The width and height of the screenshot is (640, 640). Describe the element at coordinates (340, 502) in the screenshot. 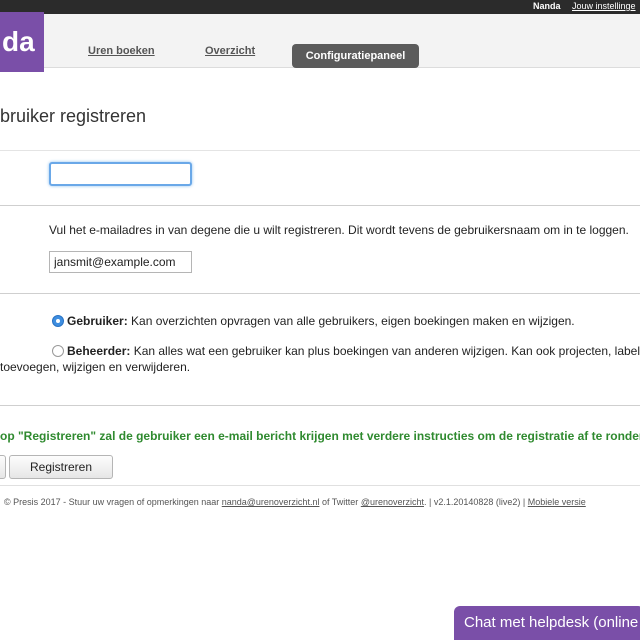

I see `footer-text: of Twitter` at that location.